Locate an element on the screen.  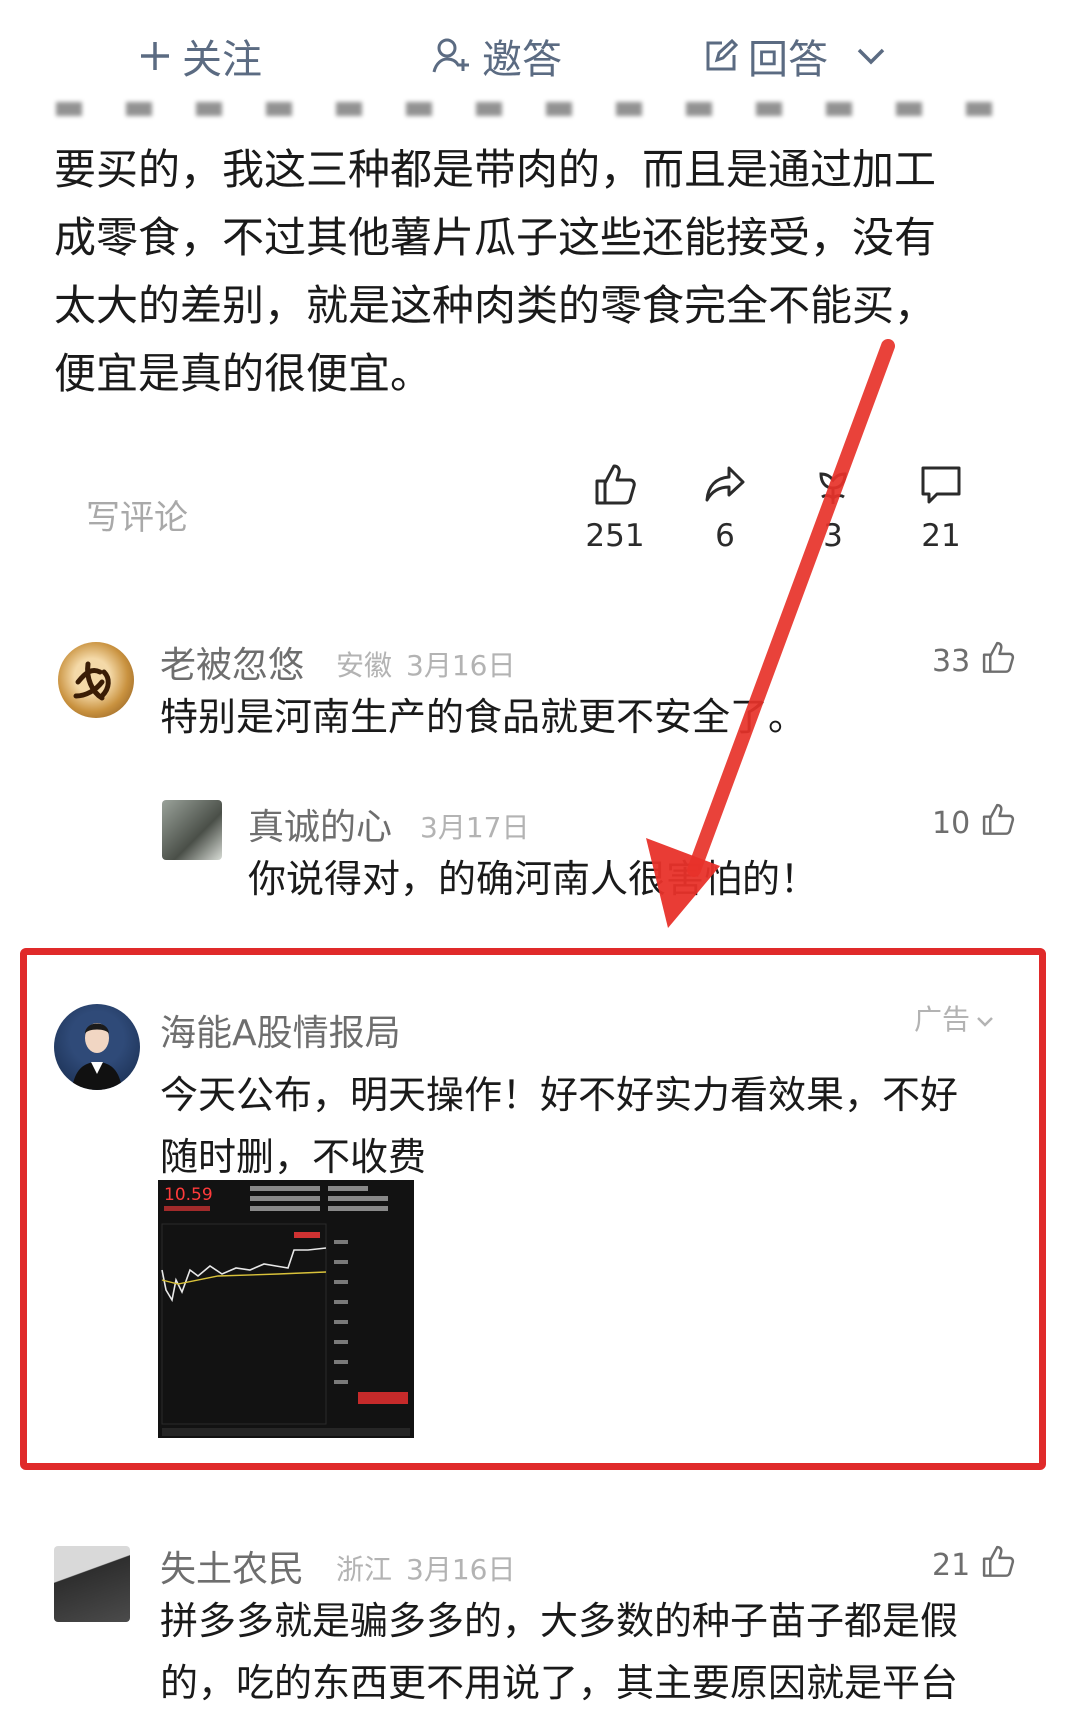
comment-author: 真诚的心 is located at coordinates (320, 824).